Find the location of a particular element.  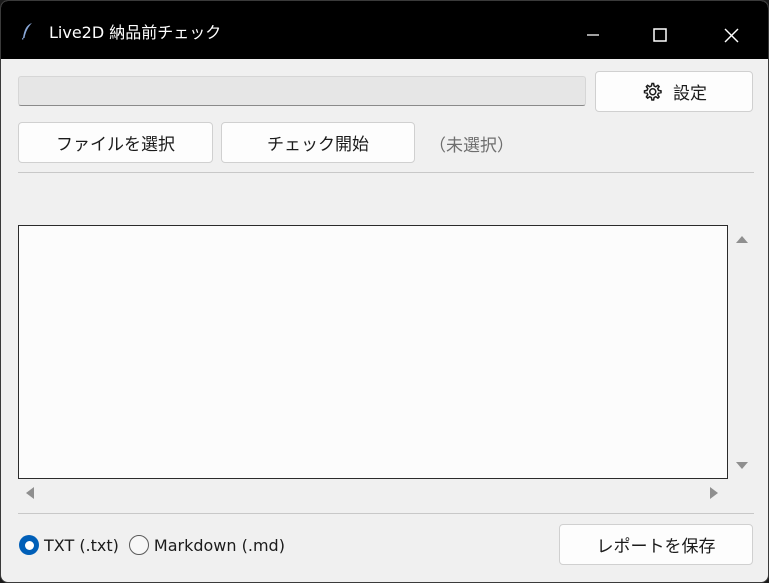

radio-markdown: Markdown (.md) is located at coordinates (206, 545).